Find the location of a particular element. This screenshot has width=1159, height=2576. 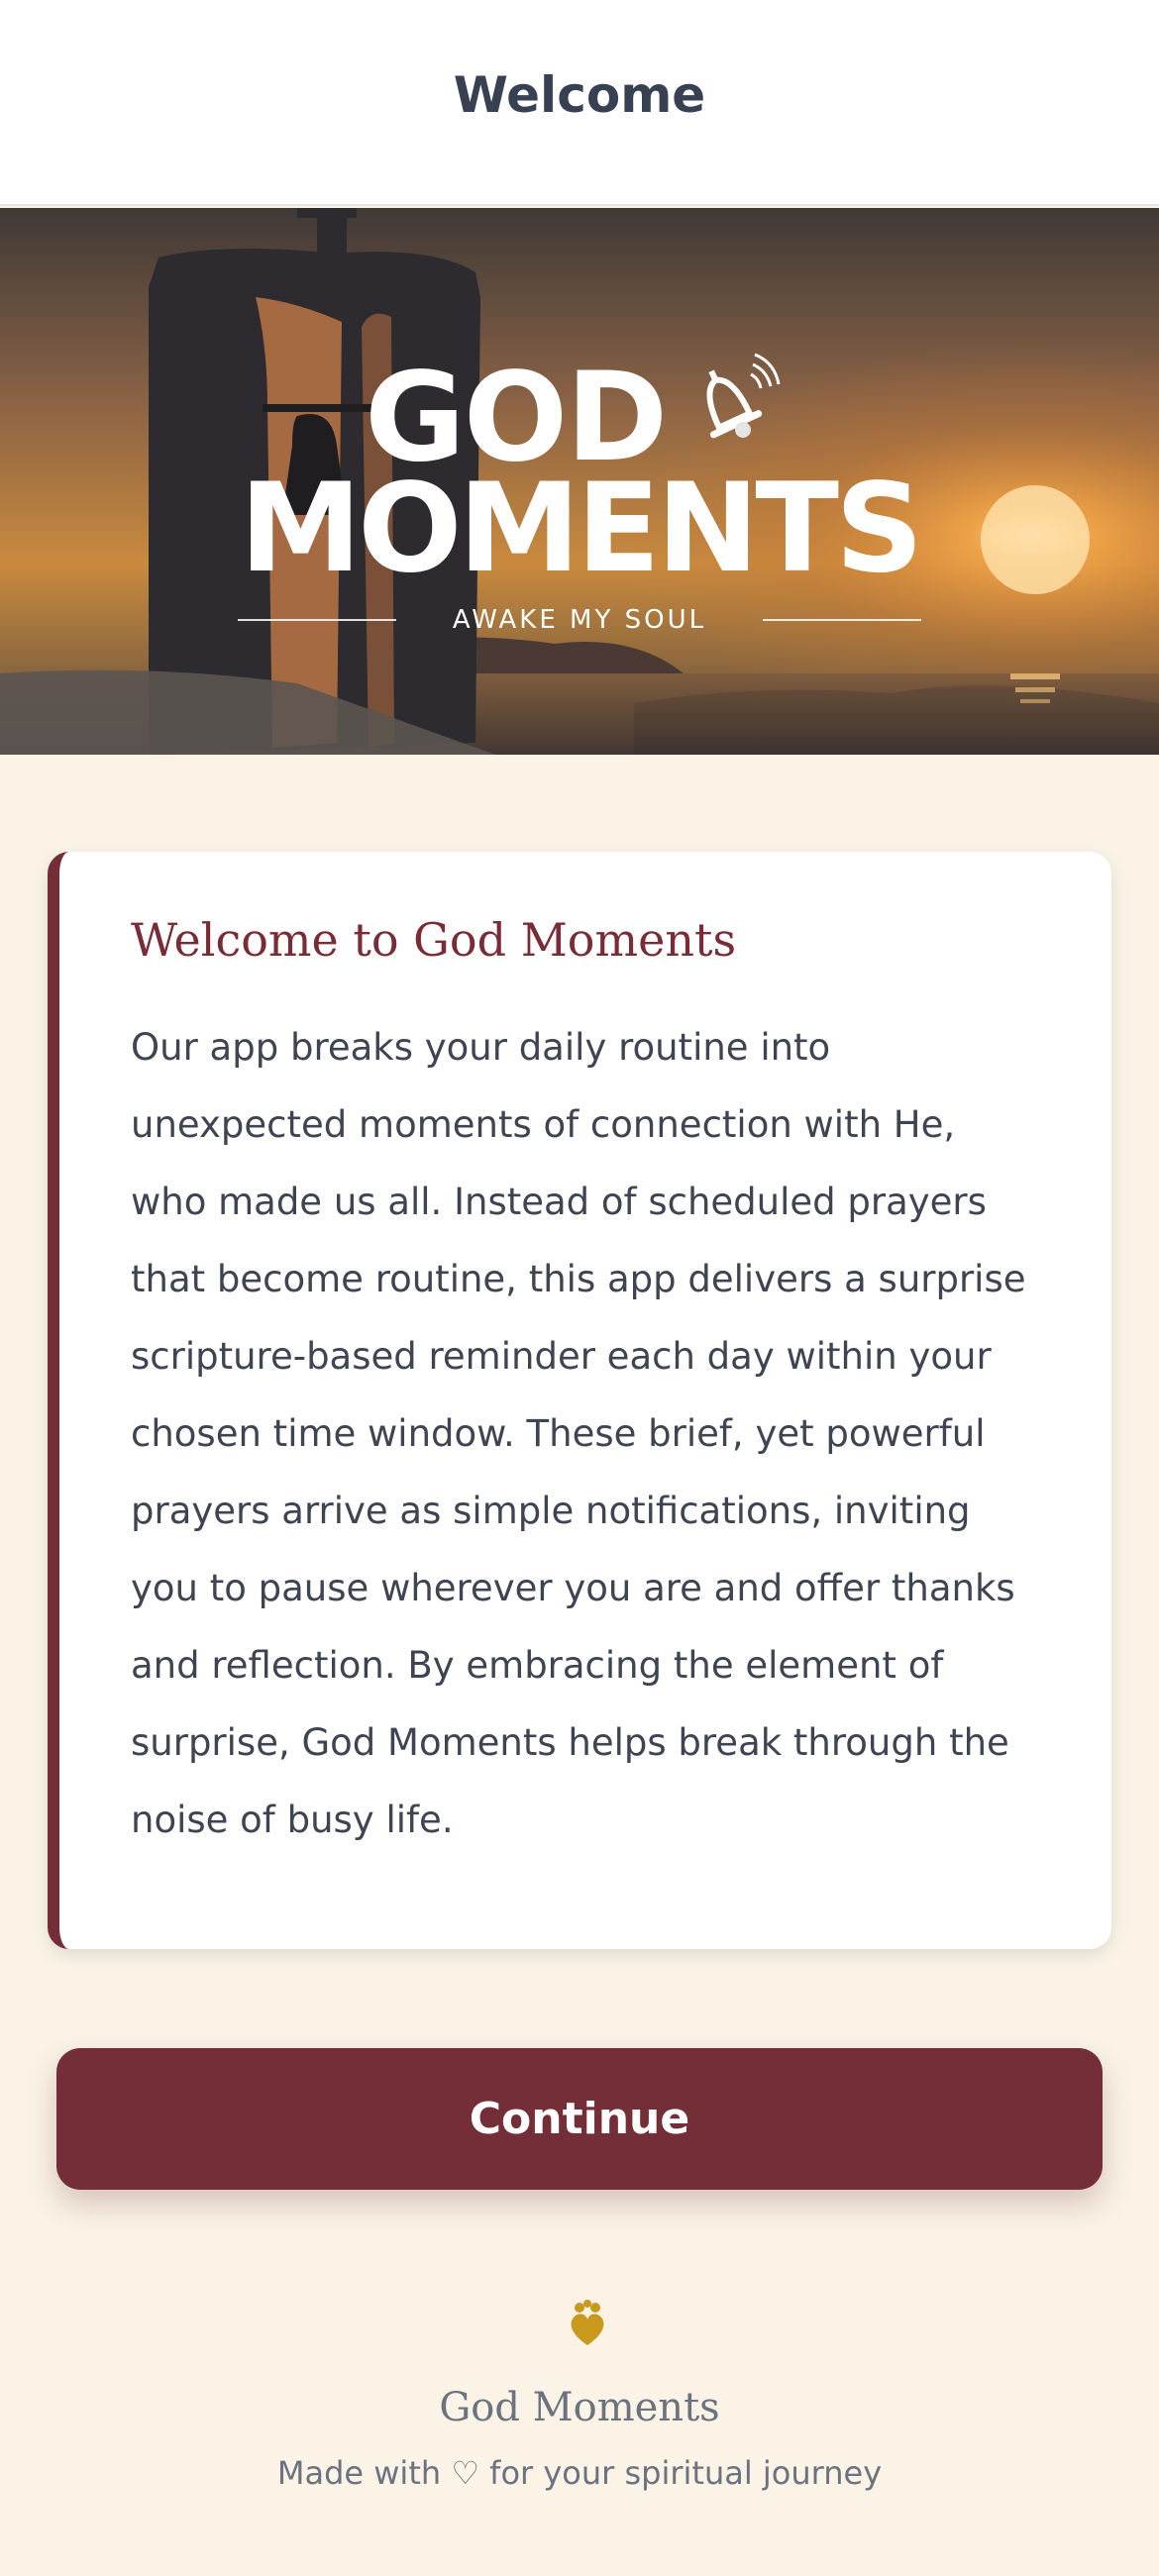

page-title: Welcome is located at coordinates (579, 94).